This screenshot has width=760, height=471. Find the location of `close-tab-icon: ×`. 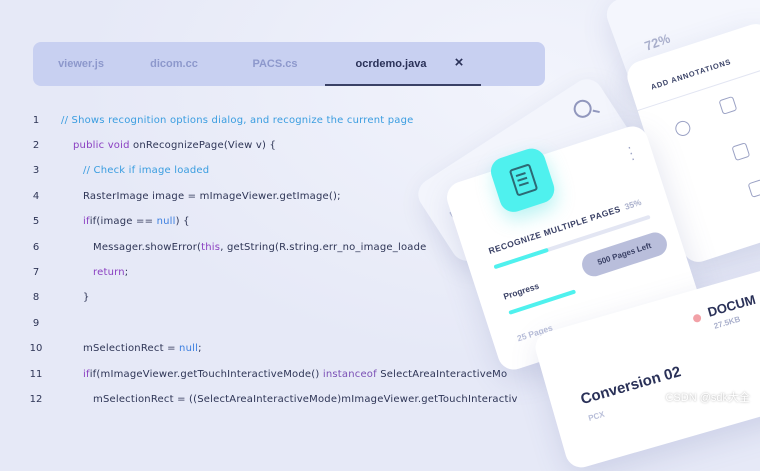

close-tab-icon: × is located at coordinates (459, 63).